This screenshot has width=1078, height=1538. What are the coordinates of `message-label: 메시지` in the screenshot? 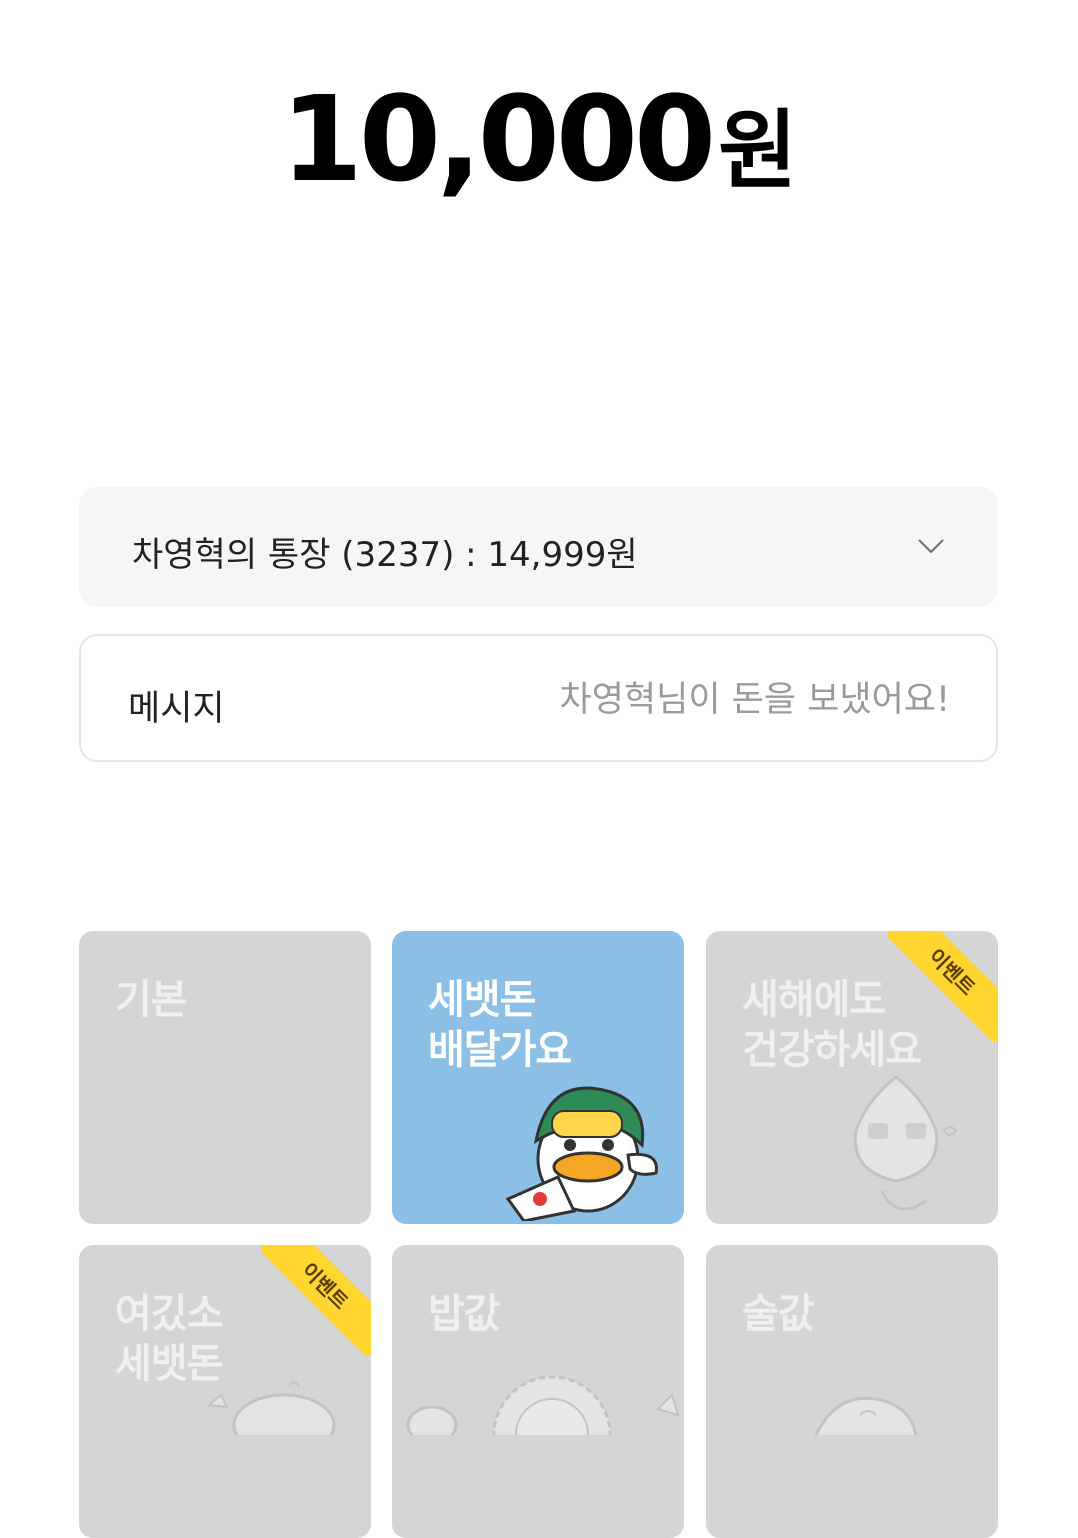 It's located at (176, 709).